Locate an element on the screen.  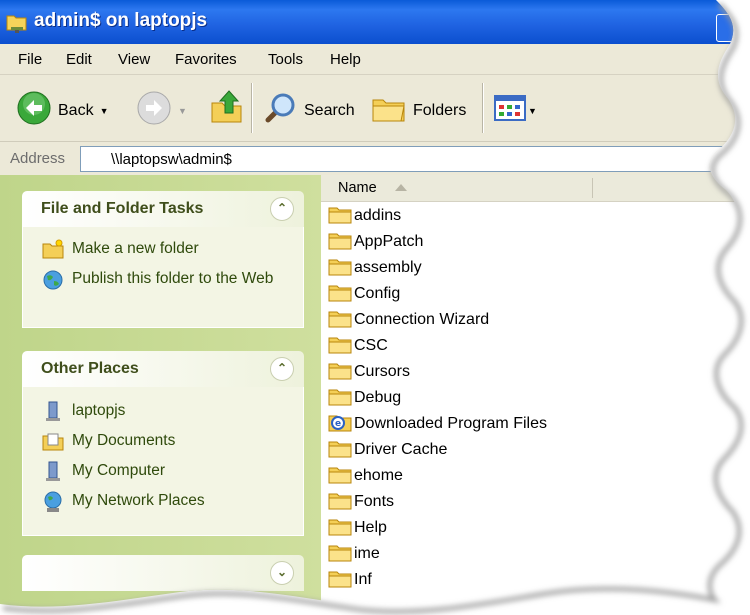
forward-button: ▼ is located at coordinates (161, 110).